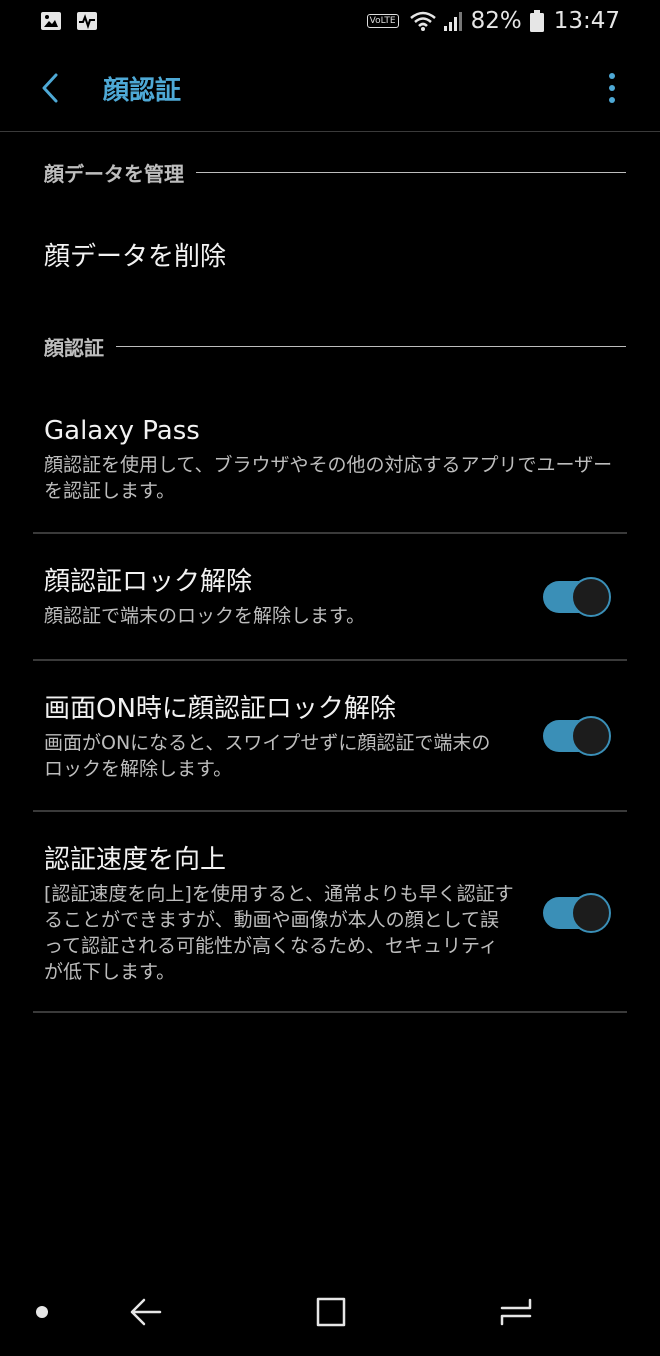  I want to click on clock: 13:47, so click(586, 21).